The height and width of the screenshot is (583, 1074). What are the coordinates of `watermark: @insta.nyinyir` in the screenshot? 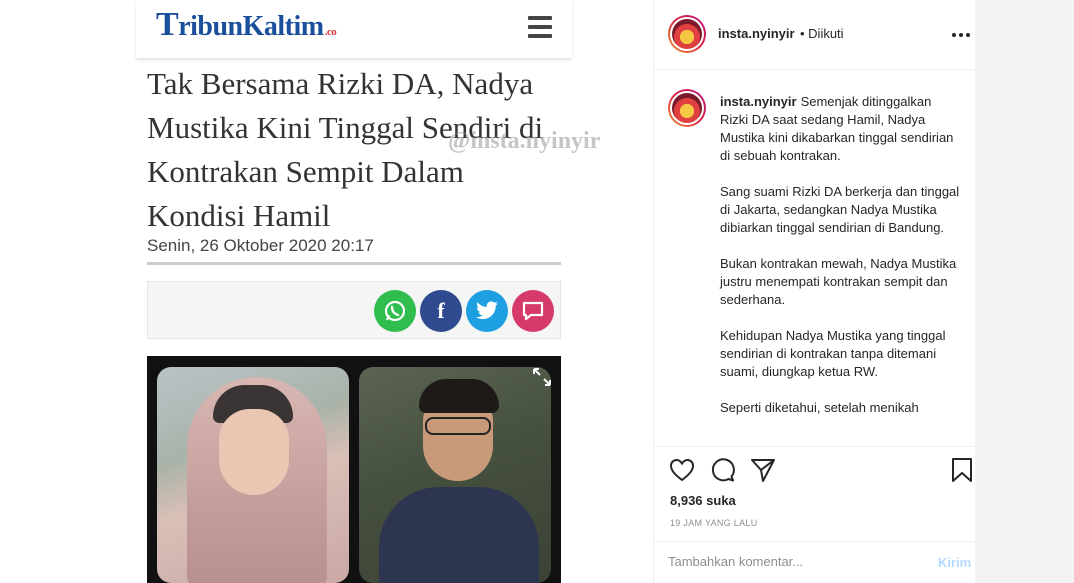 It's located at (524, 141).